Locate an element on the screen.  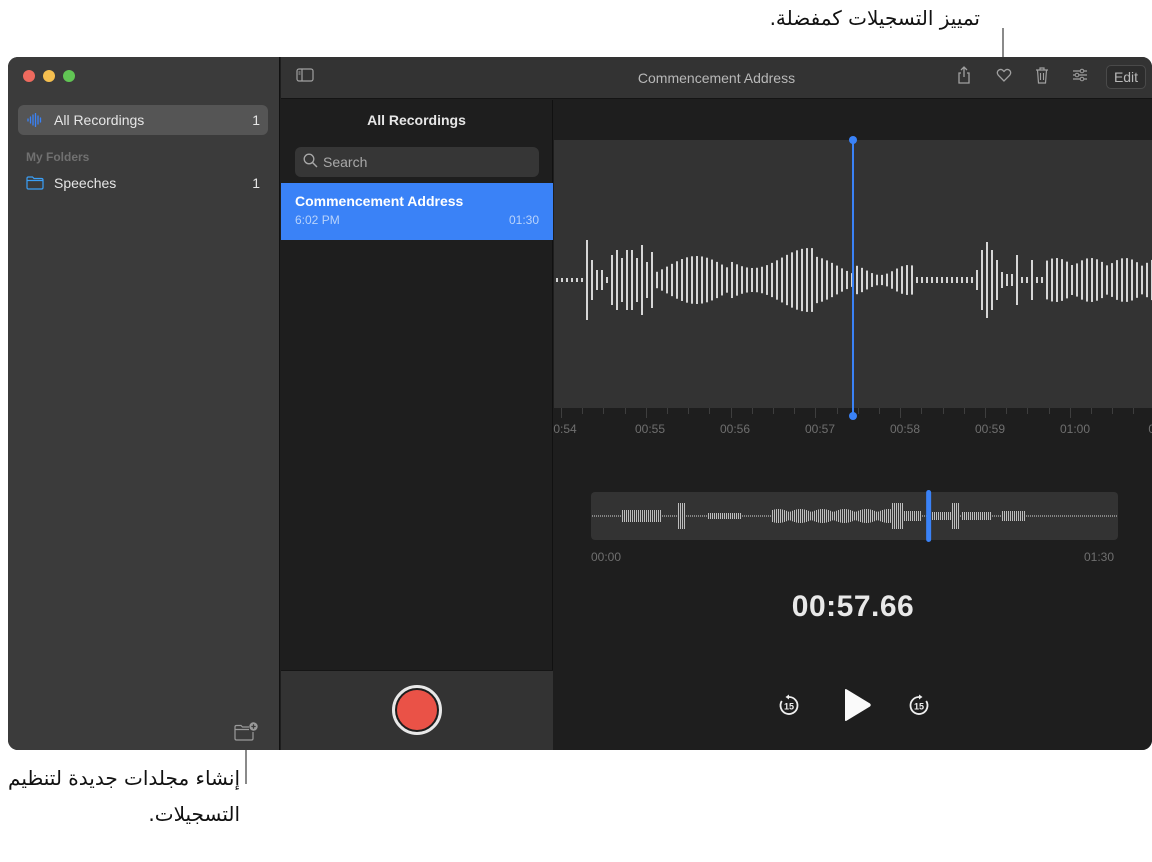
share-icon is located at coordinates (964, 77).